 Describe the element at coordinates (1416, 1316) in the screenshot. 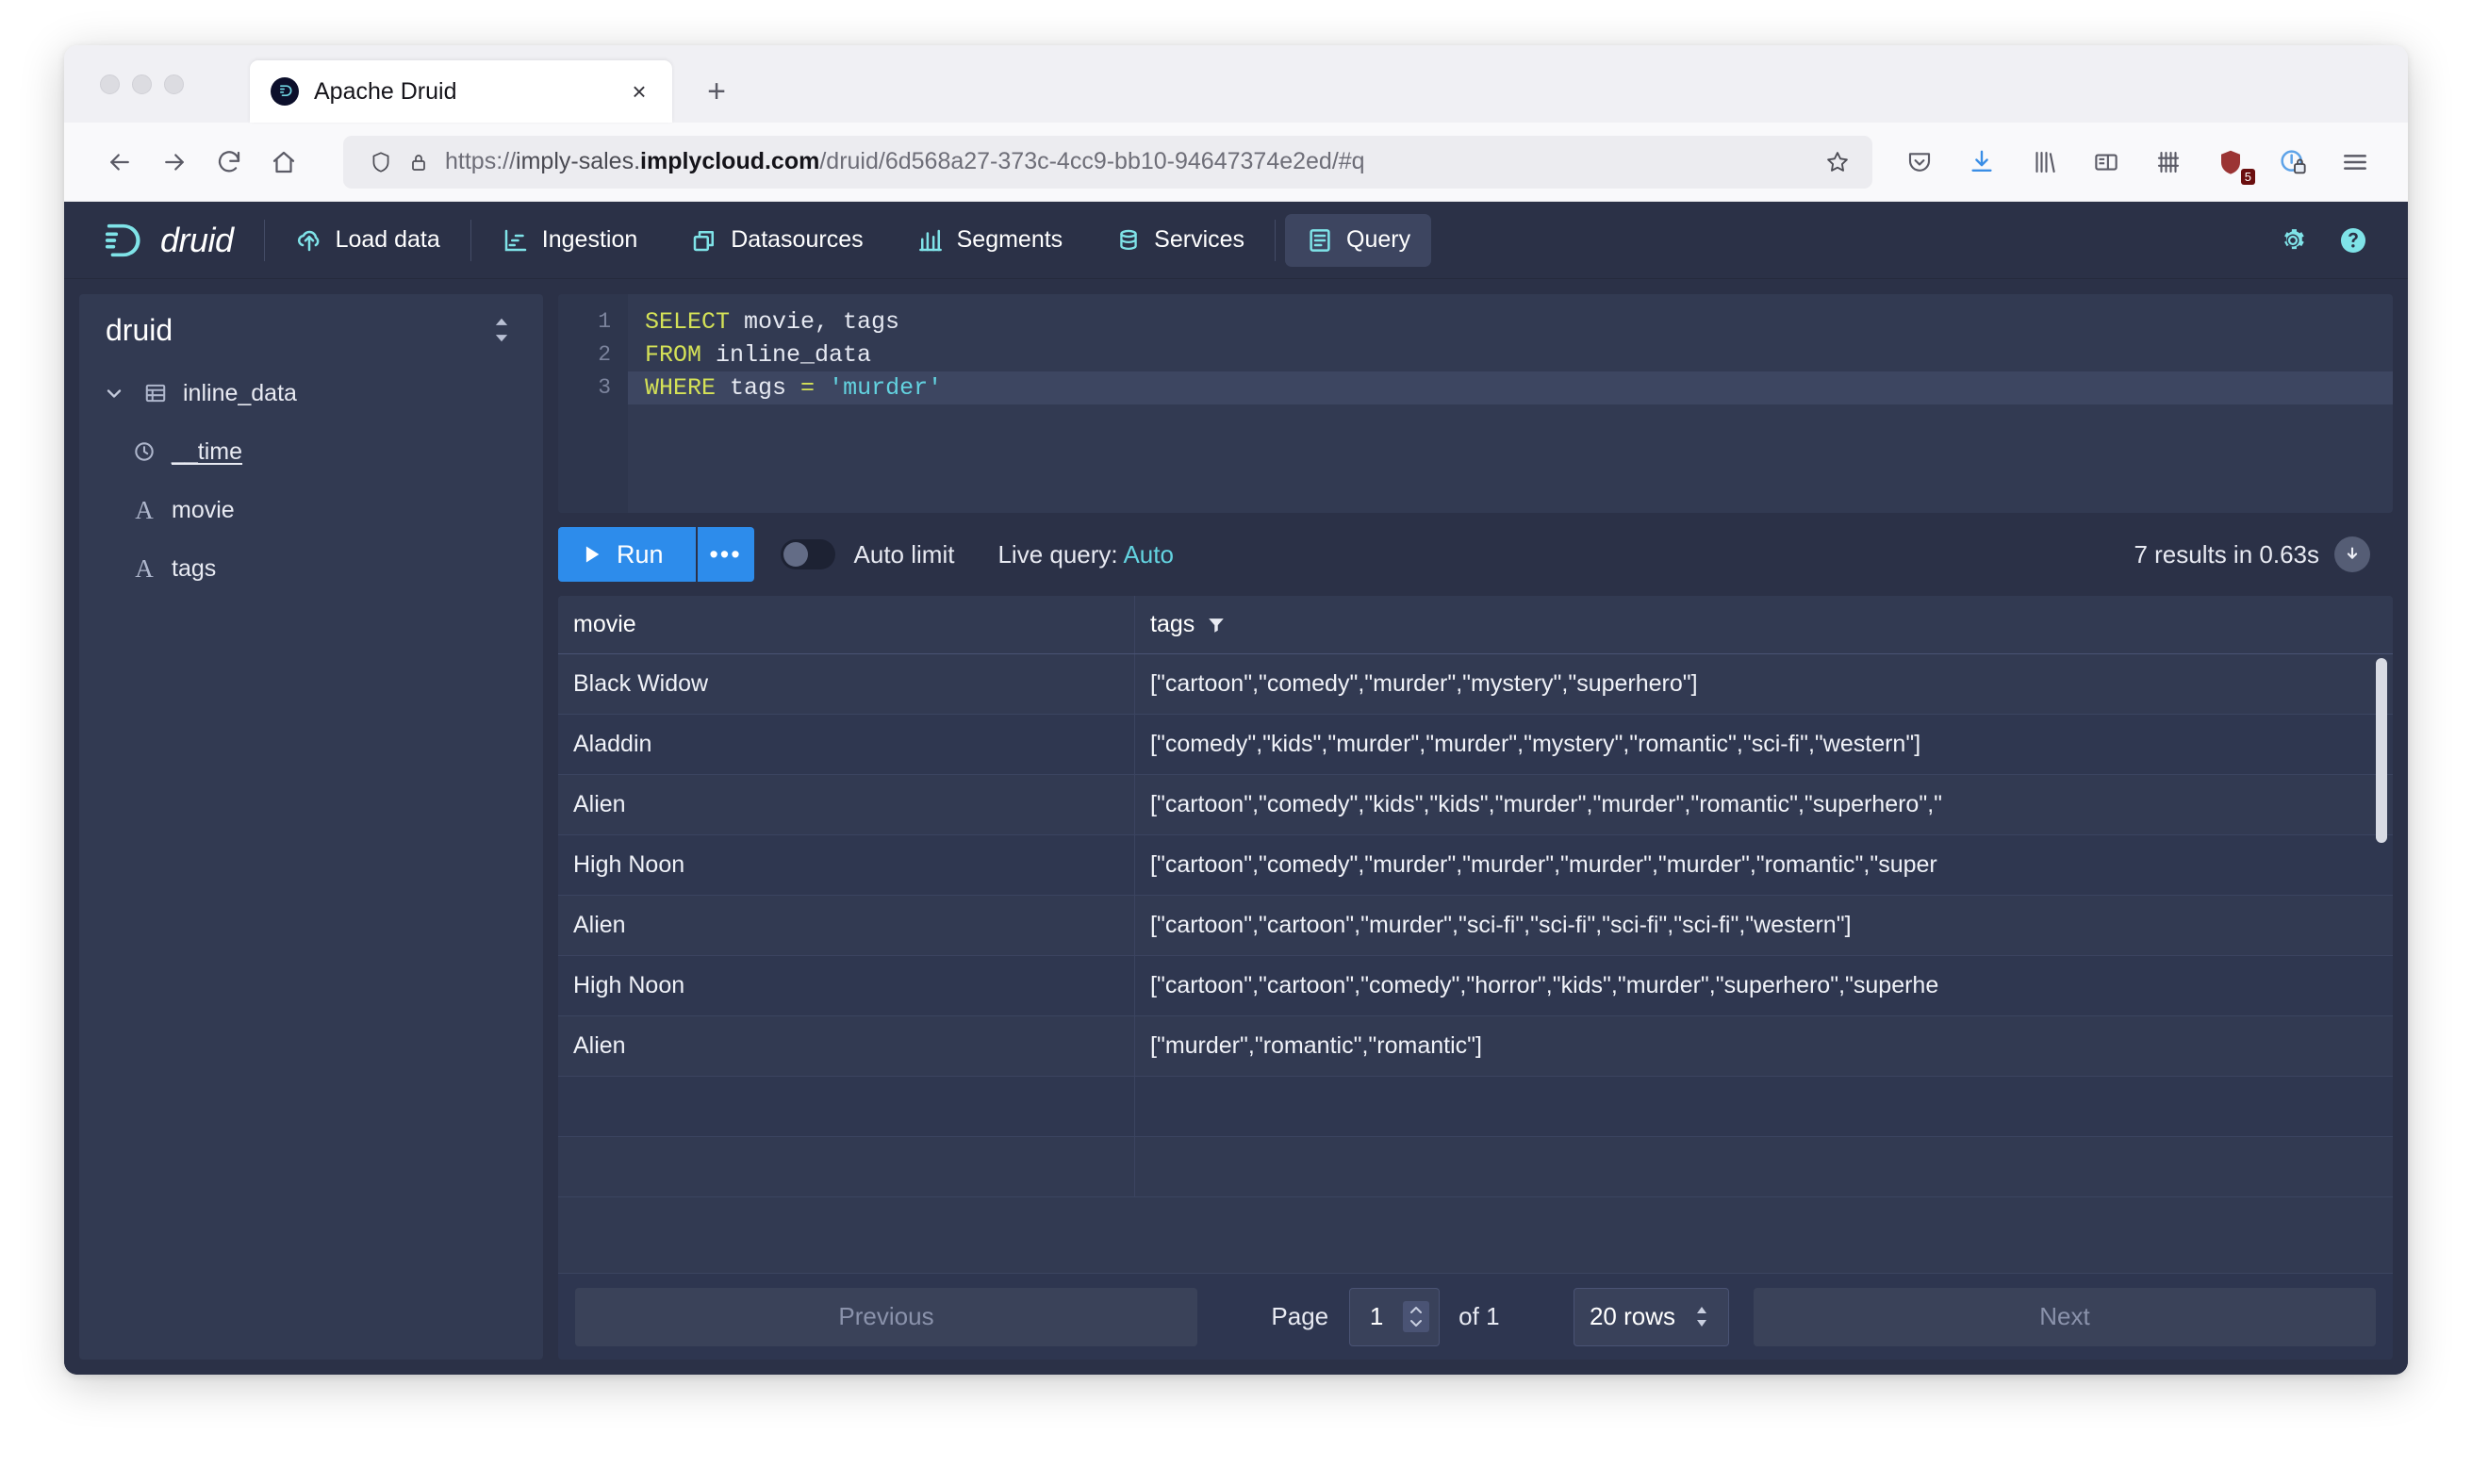

I see `page-stepper-arrows` at that location.